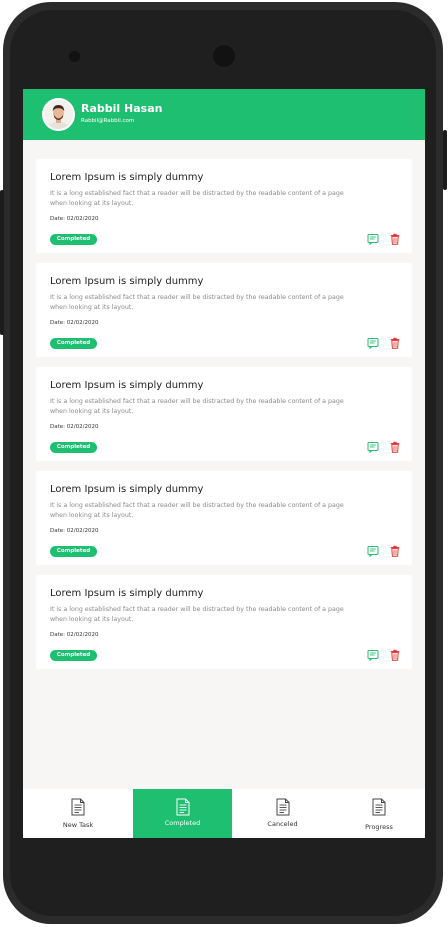 This screenshot has height=927, width=448. I want to click on nav-label: Progress, so click(379, 827).